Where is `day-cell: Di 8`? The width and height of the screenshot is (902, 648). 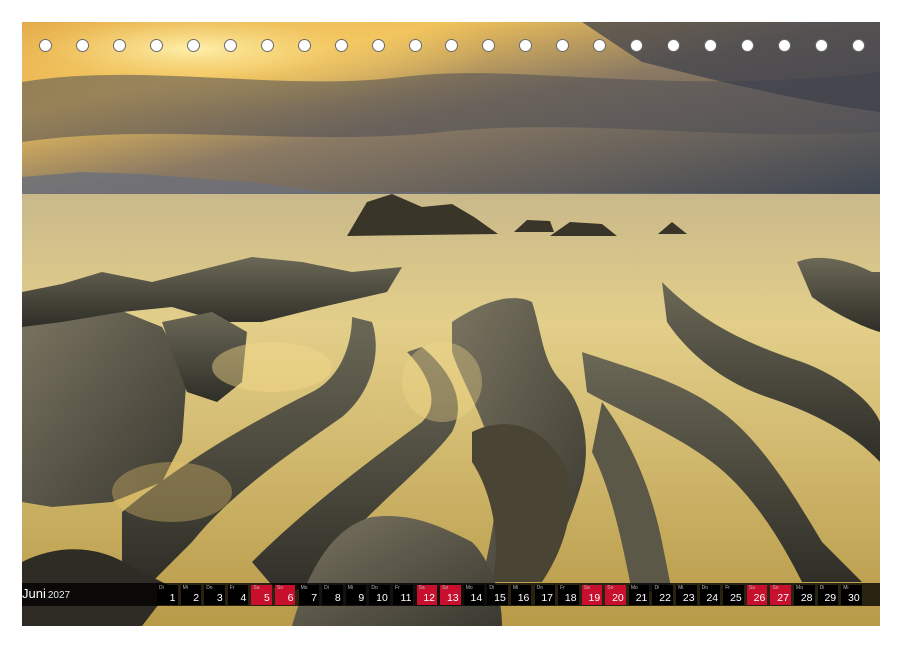 day-cell: Di 8 is located at coordinates (332, 595).